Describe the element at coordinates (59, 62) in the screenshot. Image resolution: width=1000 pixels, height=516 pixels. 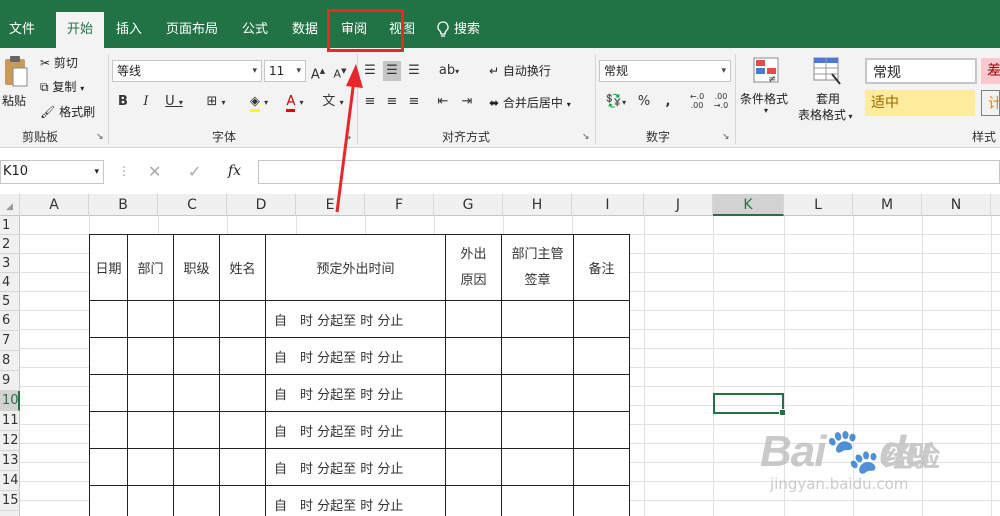
I see `cut-button: ✂ 剪切` at that location.